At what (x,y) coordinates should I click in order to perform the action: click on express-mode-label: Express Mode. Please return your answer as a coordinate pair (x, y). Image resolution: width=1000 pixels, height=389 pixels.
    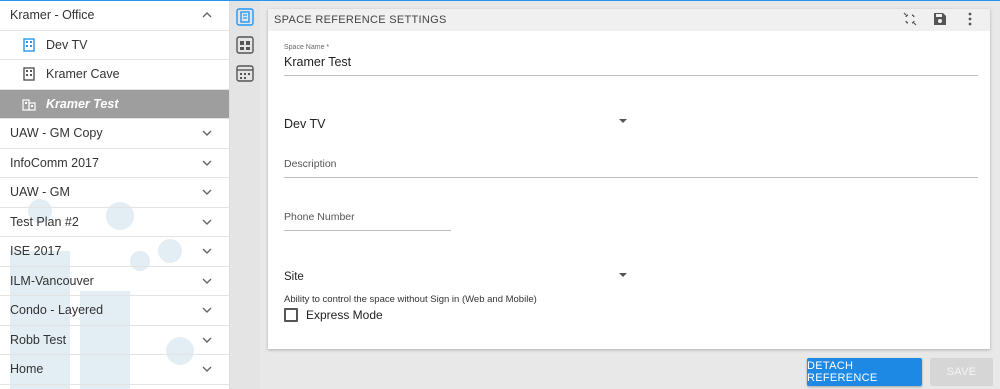
    Looking at the image, I should click on (344, 315).